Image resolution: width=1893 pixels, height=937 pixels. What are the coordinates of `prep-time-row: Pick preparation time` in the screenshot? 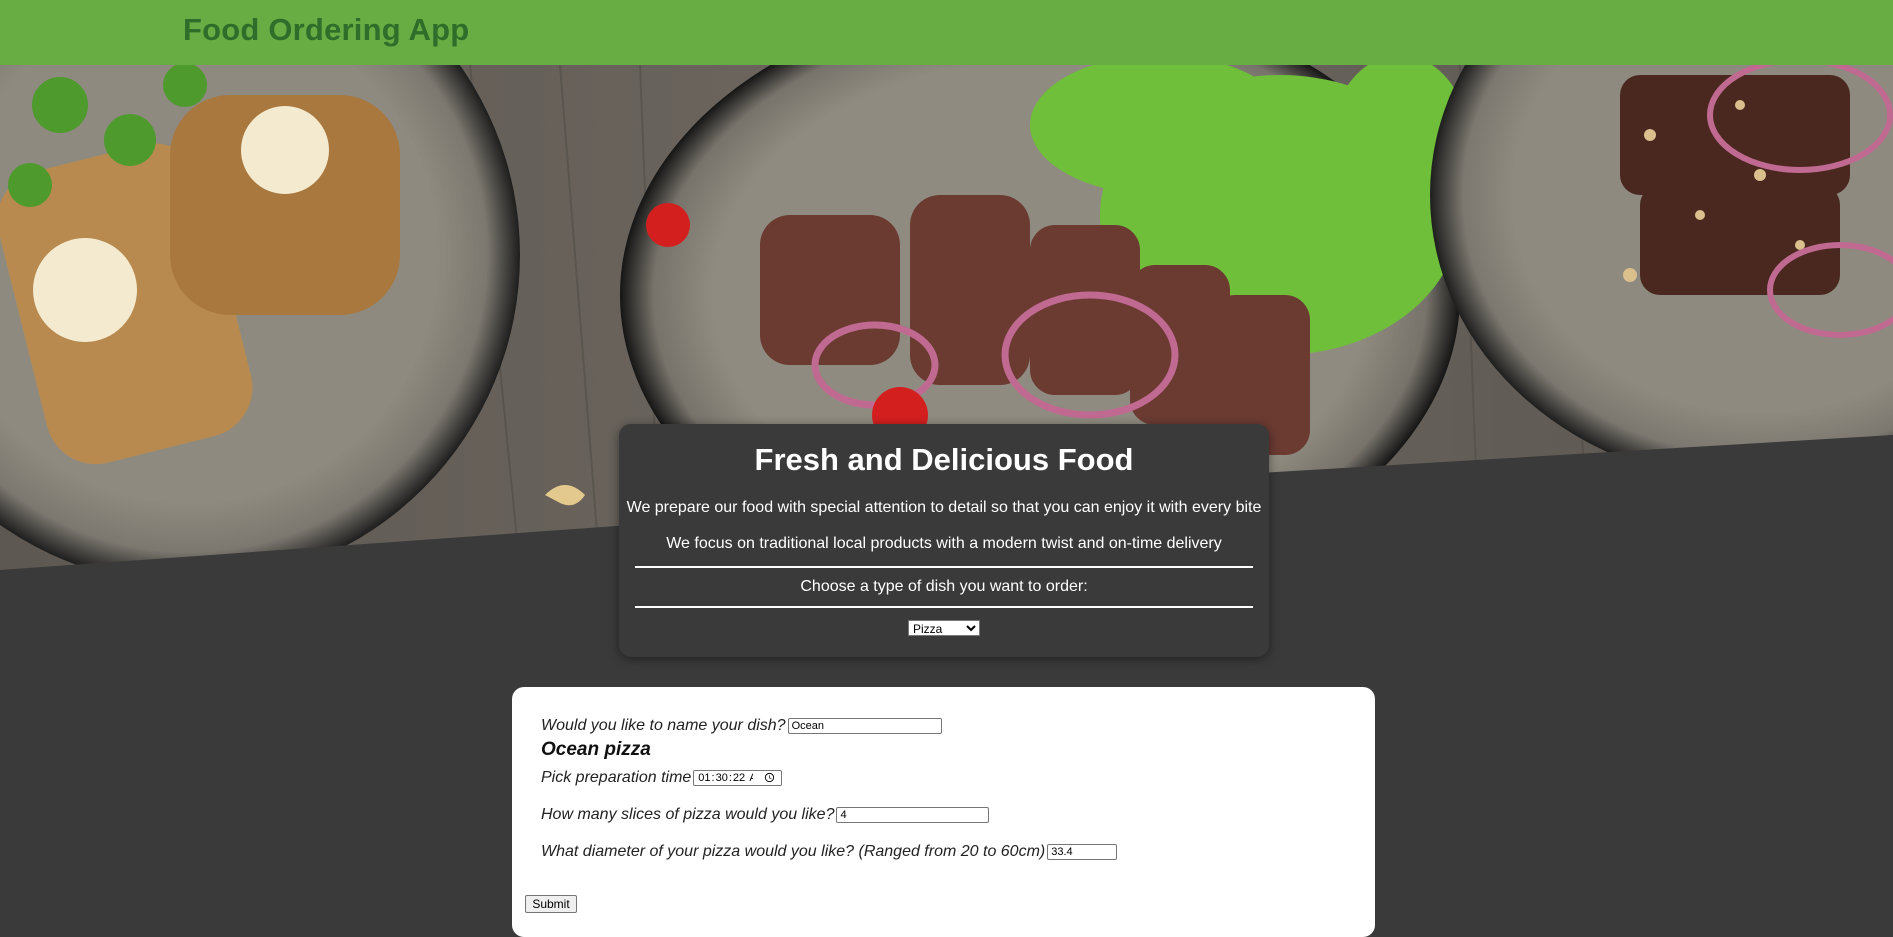 It's located at (662, 778).